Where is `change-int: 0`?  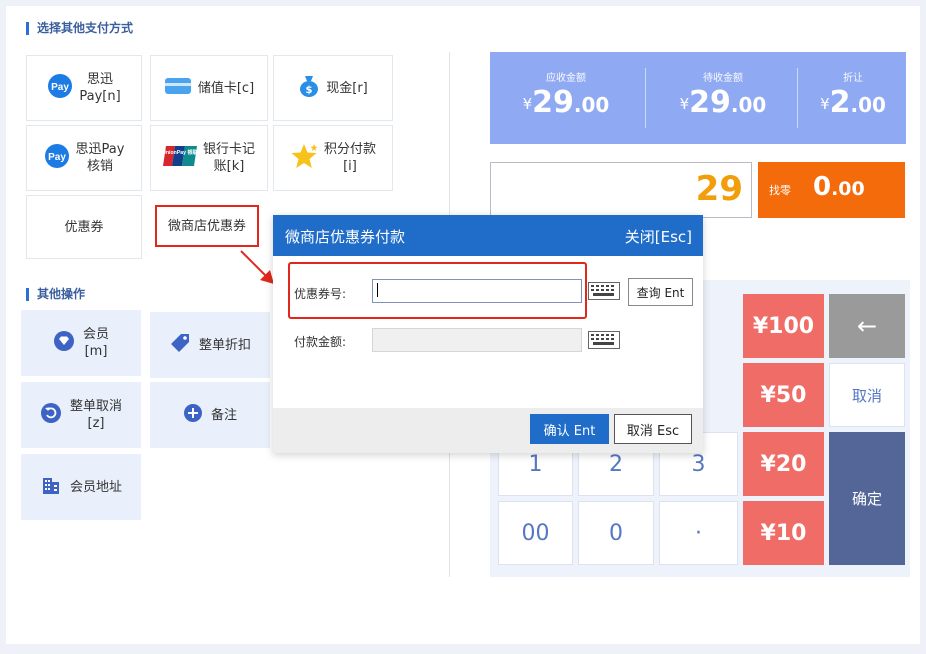
change-int: 0 is located at coordinates (822, 187).